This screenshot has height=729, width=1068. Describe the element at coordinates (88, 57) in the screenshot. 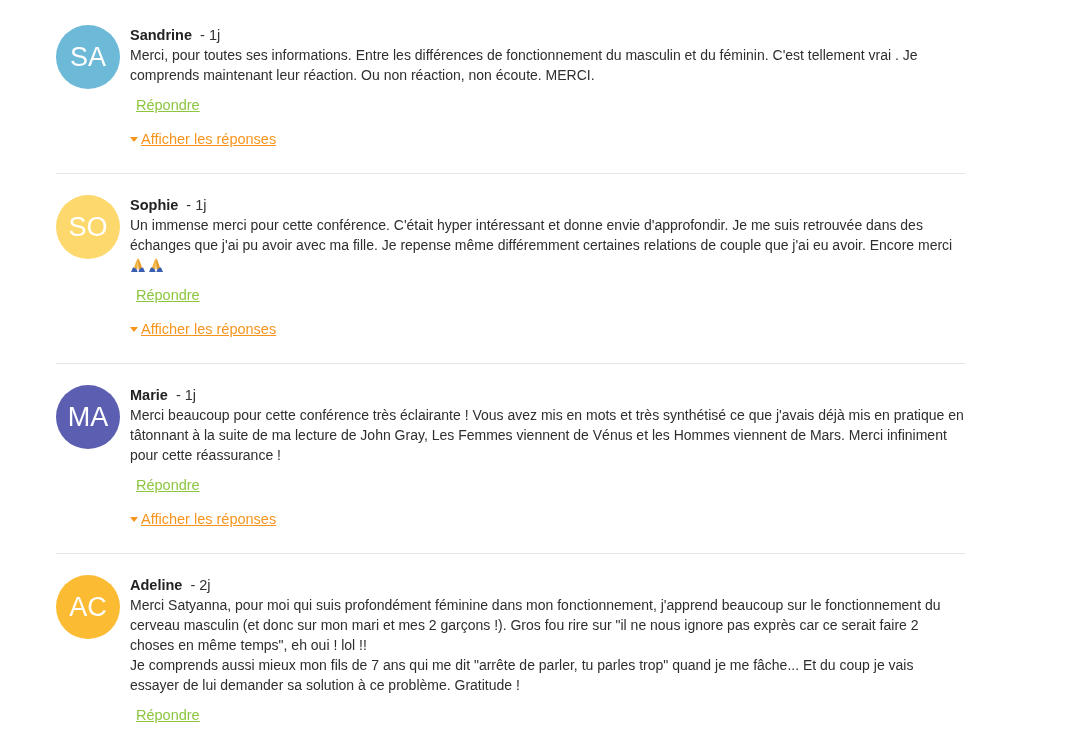

I see `avatar: SA` at that location.